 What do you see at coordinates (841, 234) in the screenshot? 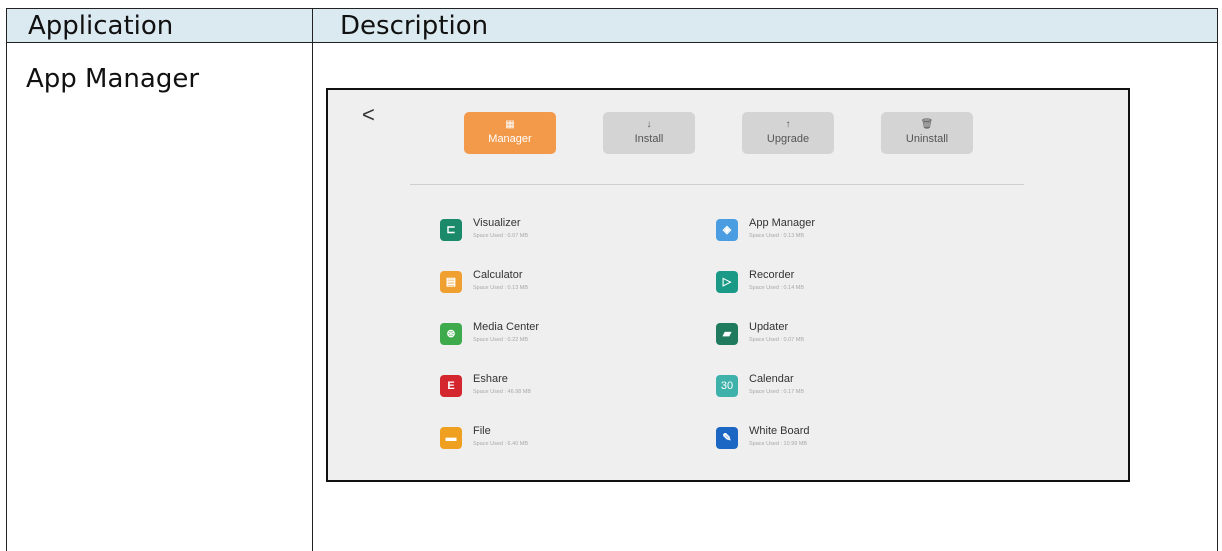
I see `app-item-app-manager: ◈ App Manager Space Used : 0.13 MB` at bounding box center [841, 234].